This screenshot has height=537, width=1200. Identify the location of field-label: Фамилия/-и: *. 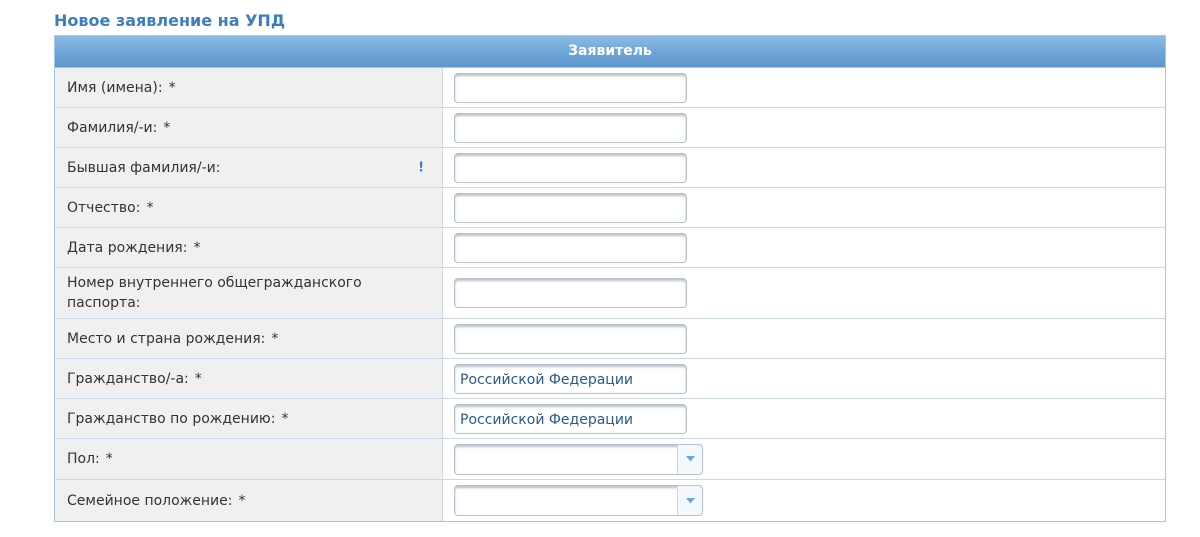
(118, 128).